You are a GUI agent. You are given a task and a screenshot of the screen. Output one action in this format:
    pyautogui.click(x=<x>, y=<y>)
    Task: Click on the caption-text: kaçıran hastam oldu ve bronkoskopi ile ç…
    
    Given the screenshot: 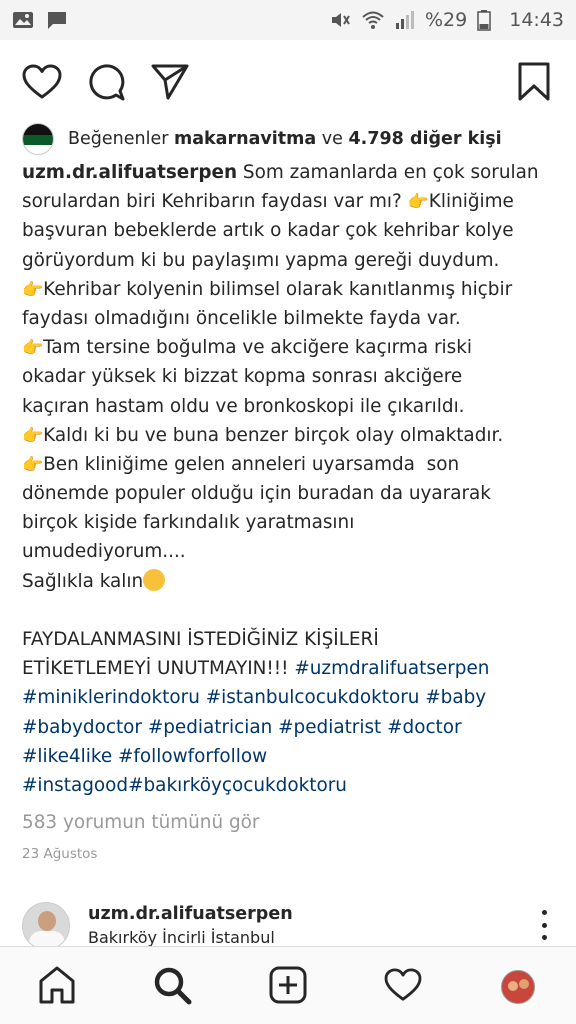 What is the action you would take?
    pyautogui.click(x=243, y=406)
    